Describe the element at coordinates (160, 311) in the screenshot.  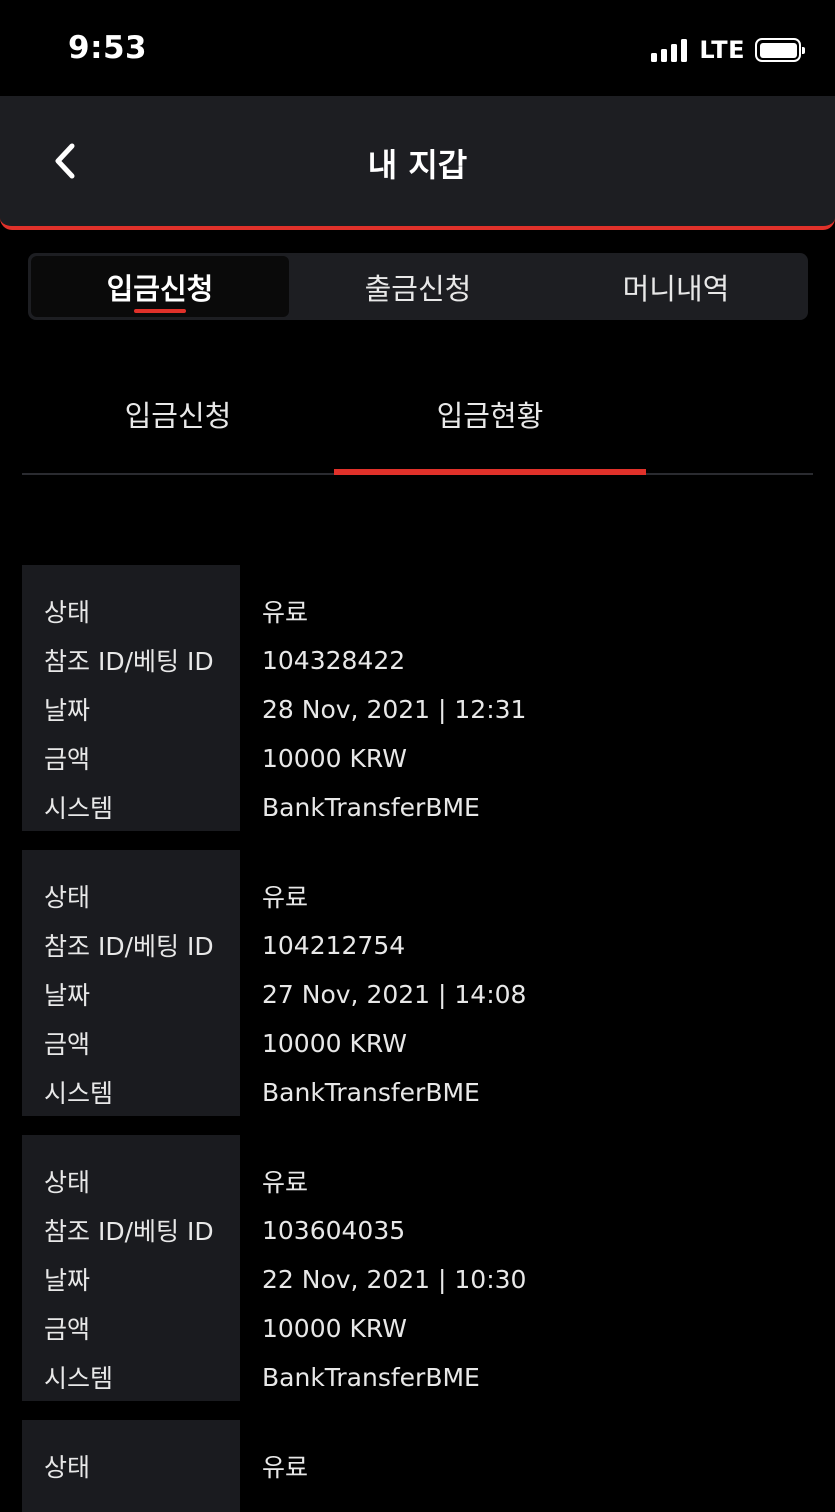
I see `active-tab-indicator` at that location.